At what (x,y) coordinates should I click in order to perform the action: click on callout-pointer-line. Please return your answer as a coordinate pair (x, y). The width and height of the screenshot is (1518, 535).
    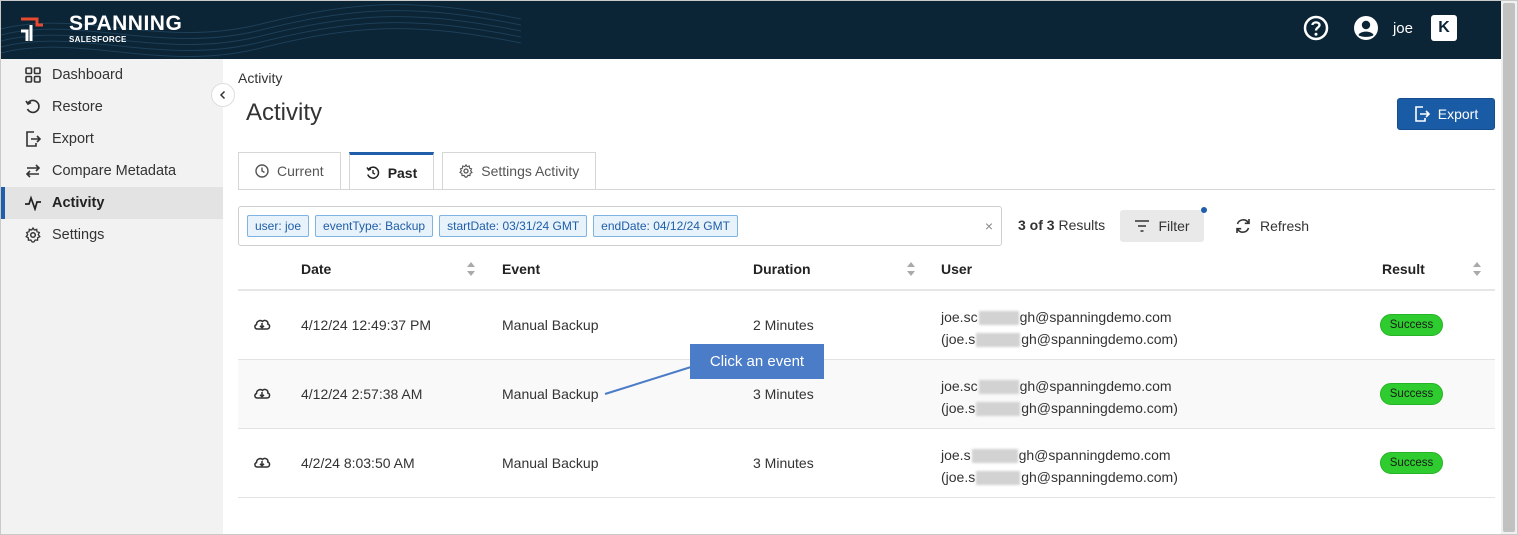
    Looking at the image, I should click on (648, 380).